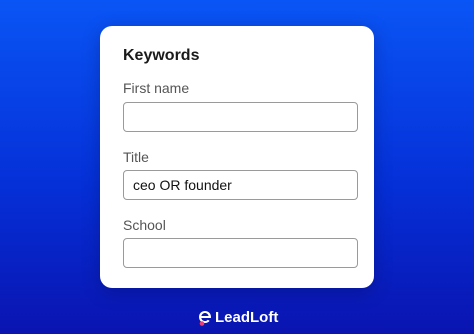 Image resolution: width=474 pixels, height=334 pixels. What do you see at coordinates (240, 185) in the screenshot?
I see `title-input` at bounding box center [240, 185].